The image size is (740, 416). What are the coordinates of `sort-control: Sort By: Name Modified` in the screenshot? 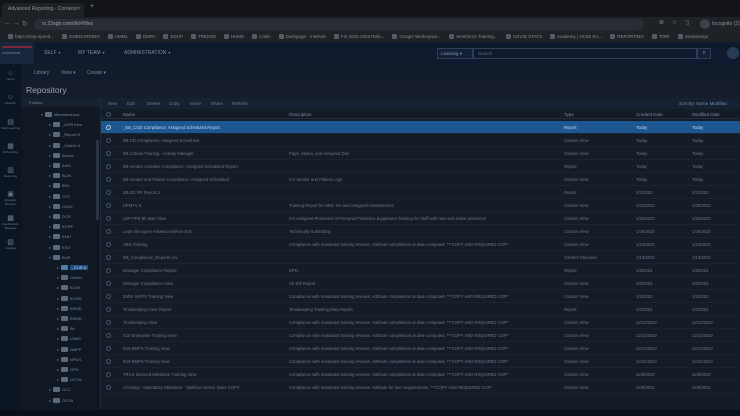 It's located at (703, 103).